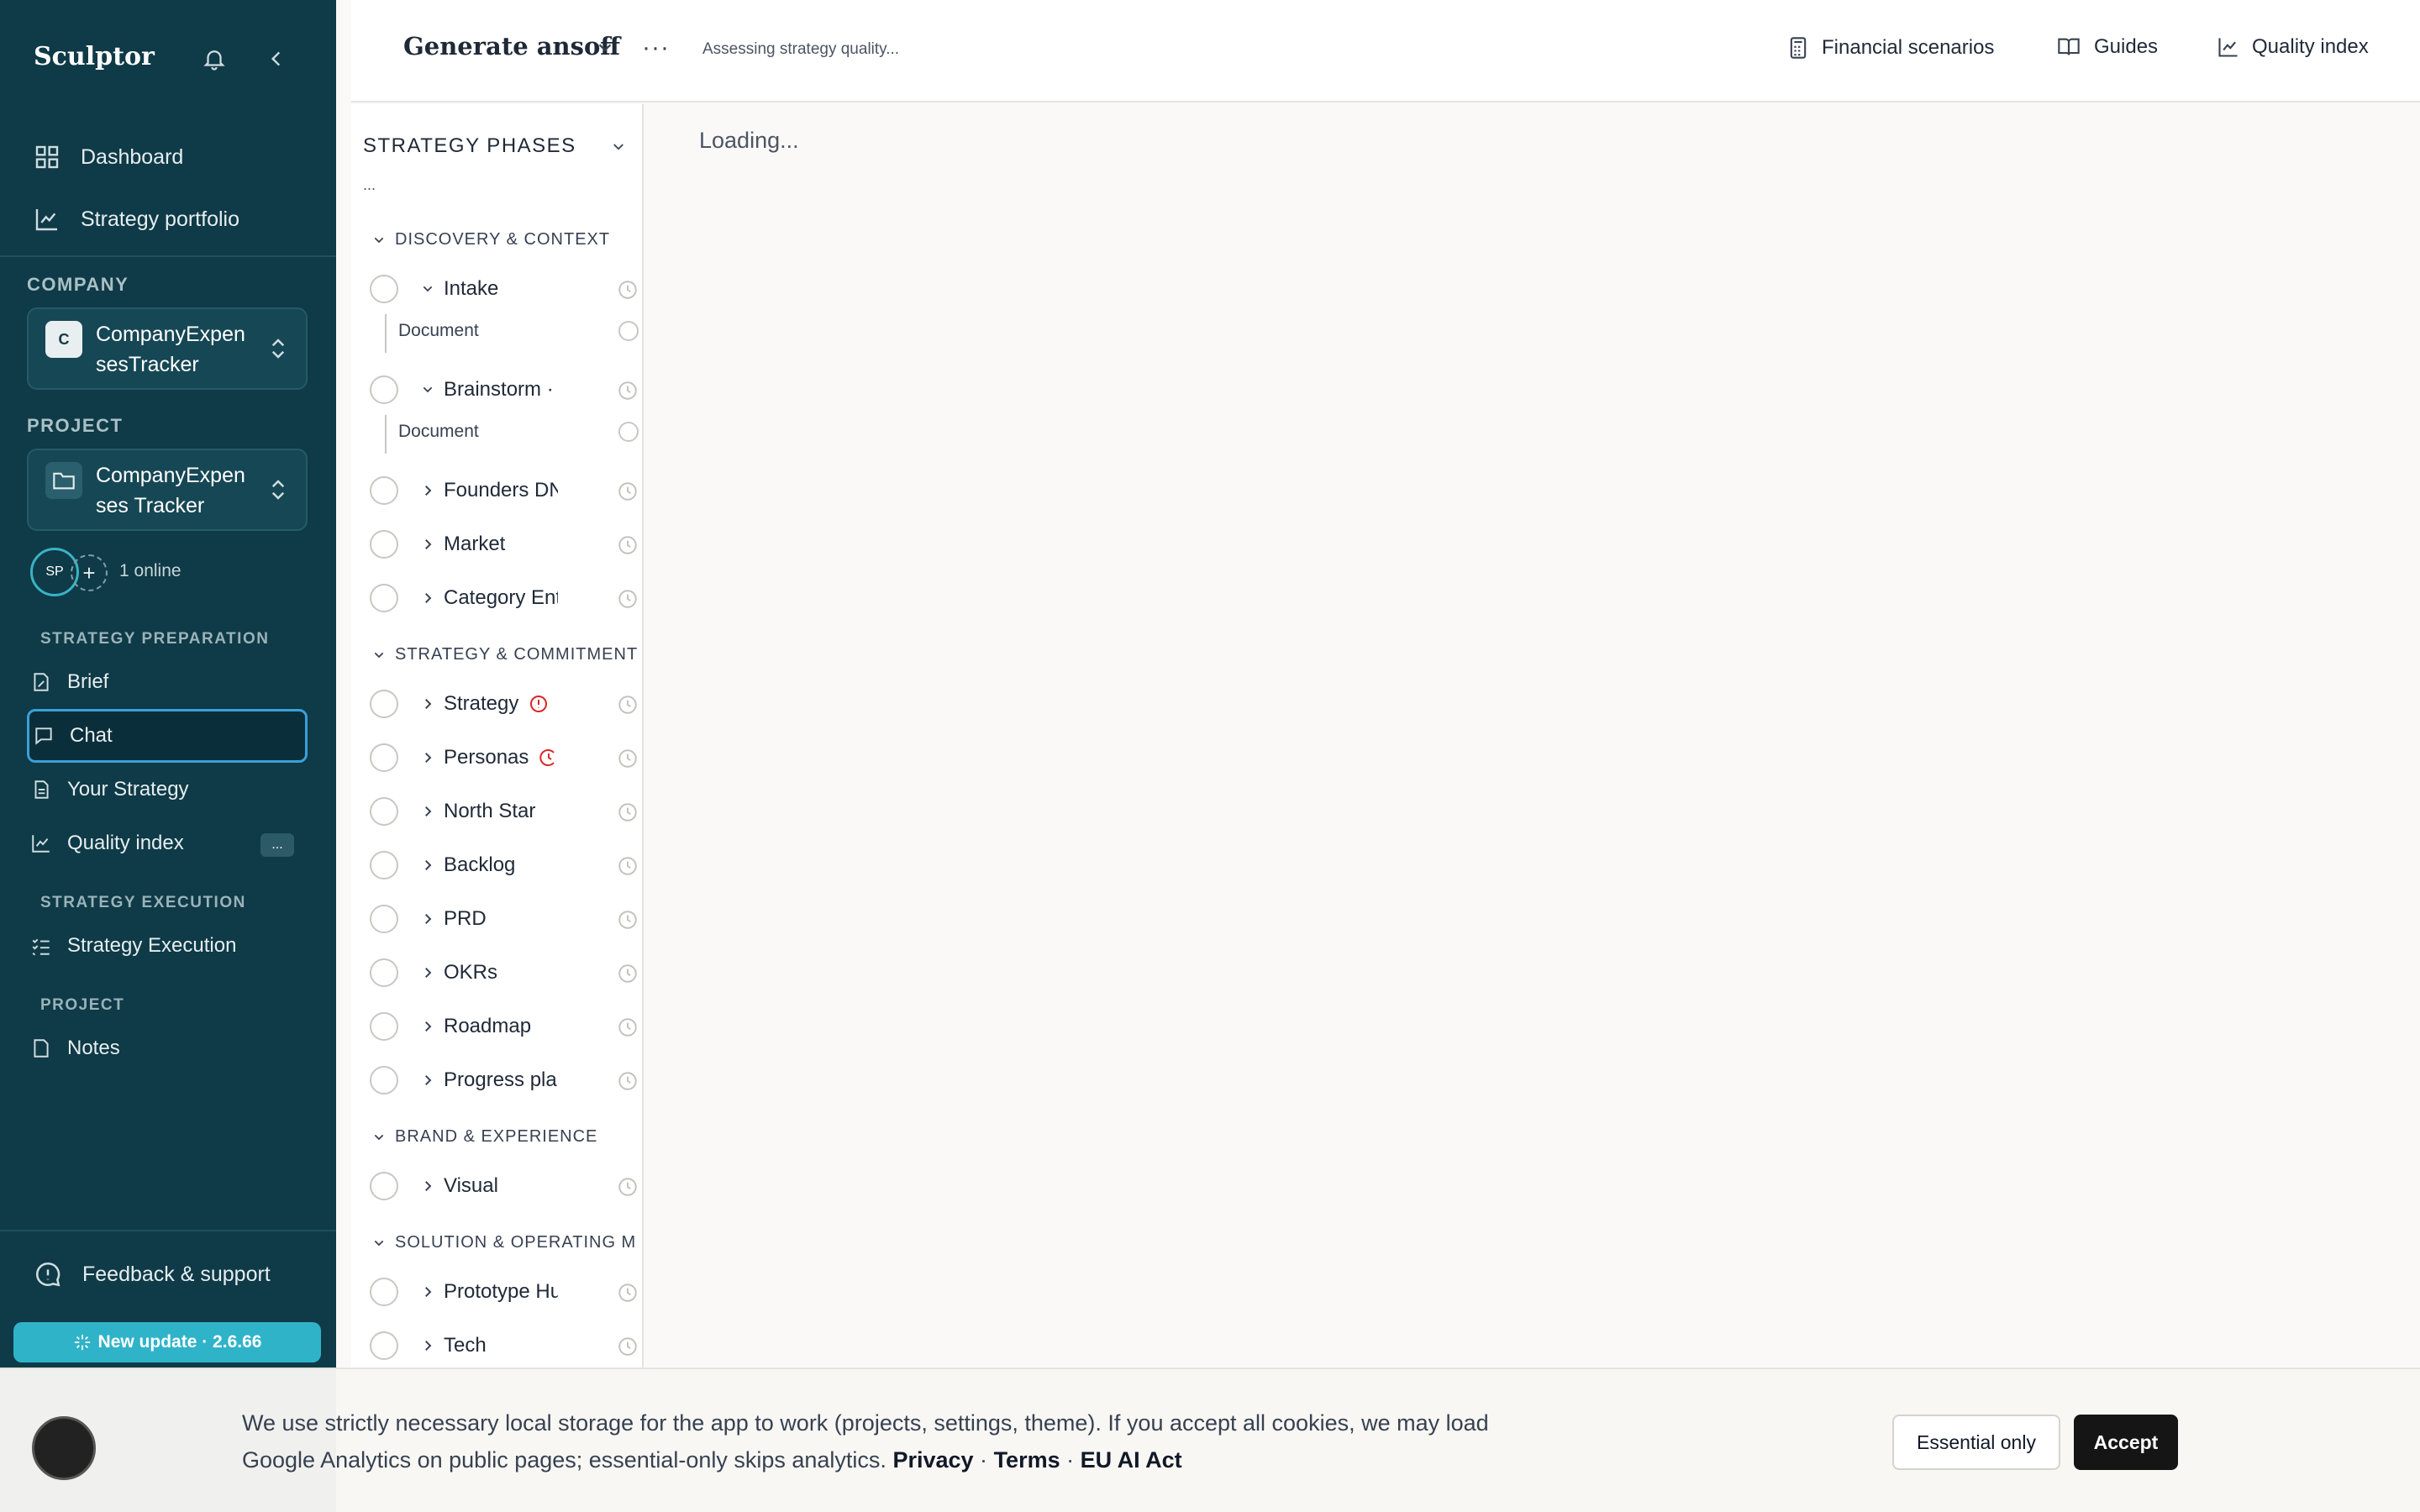  Describe the element at coordinates (143, 902) in the screenshot. I see `strategy-execution-label: STRATEGY EXECUTION` at that location.